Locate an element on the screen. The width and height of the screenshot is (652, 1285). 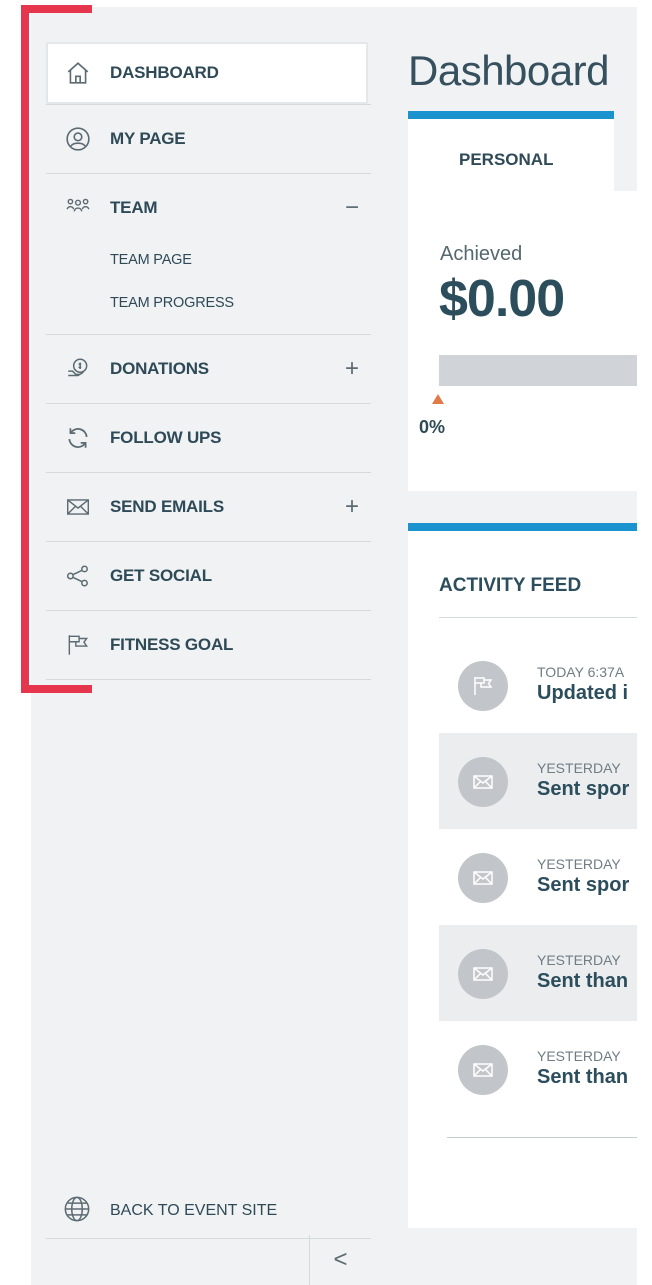
back-to-event-site-link: BACK TO EVENT SITE is located at coordinates (208, 1211).